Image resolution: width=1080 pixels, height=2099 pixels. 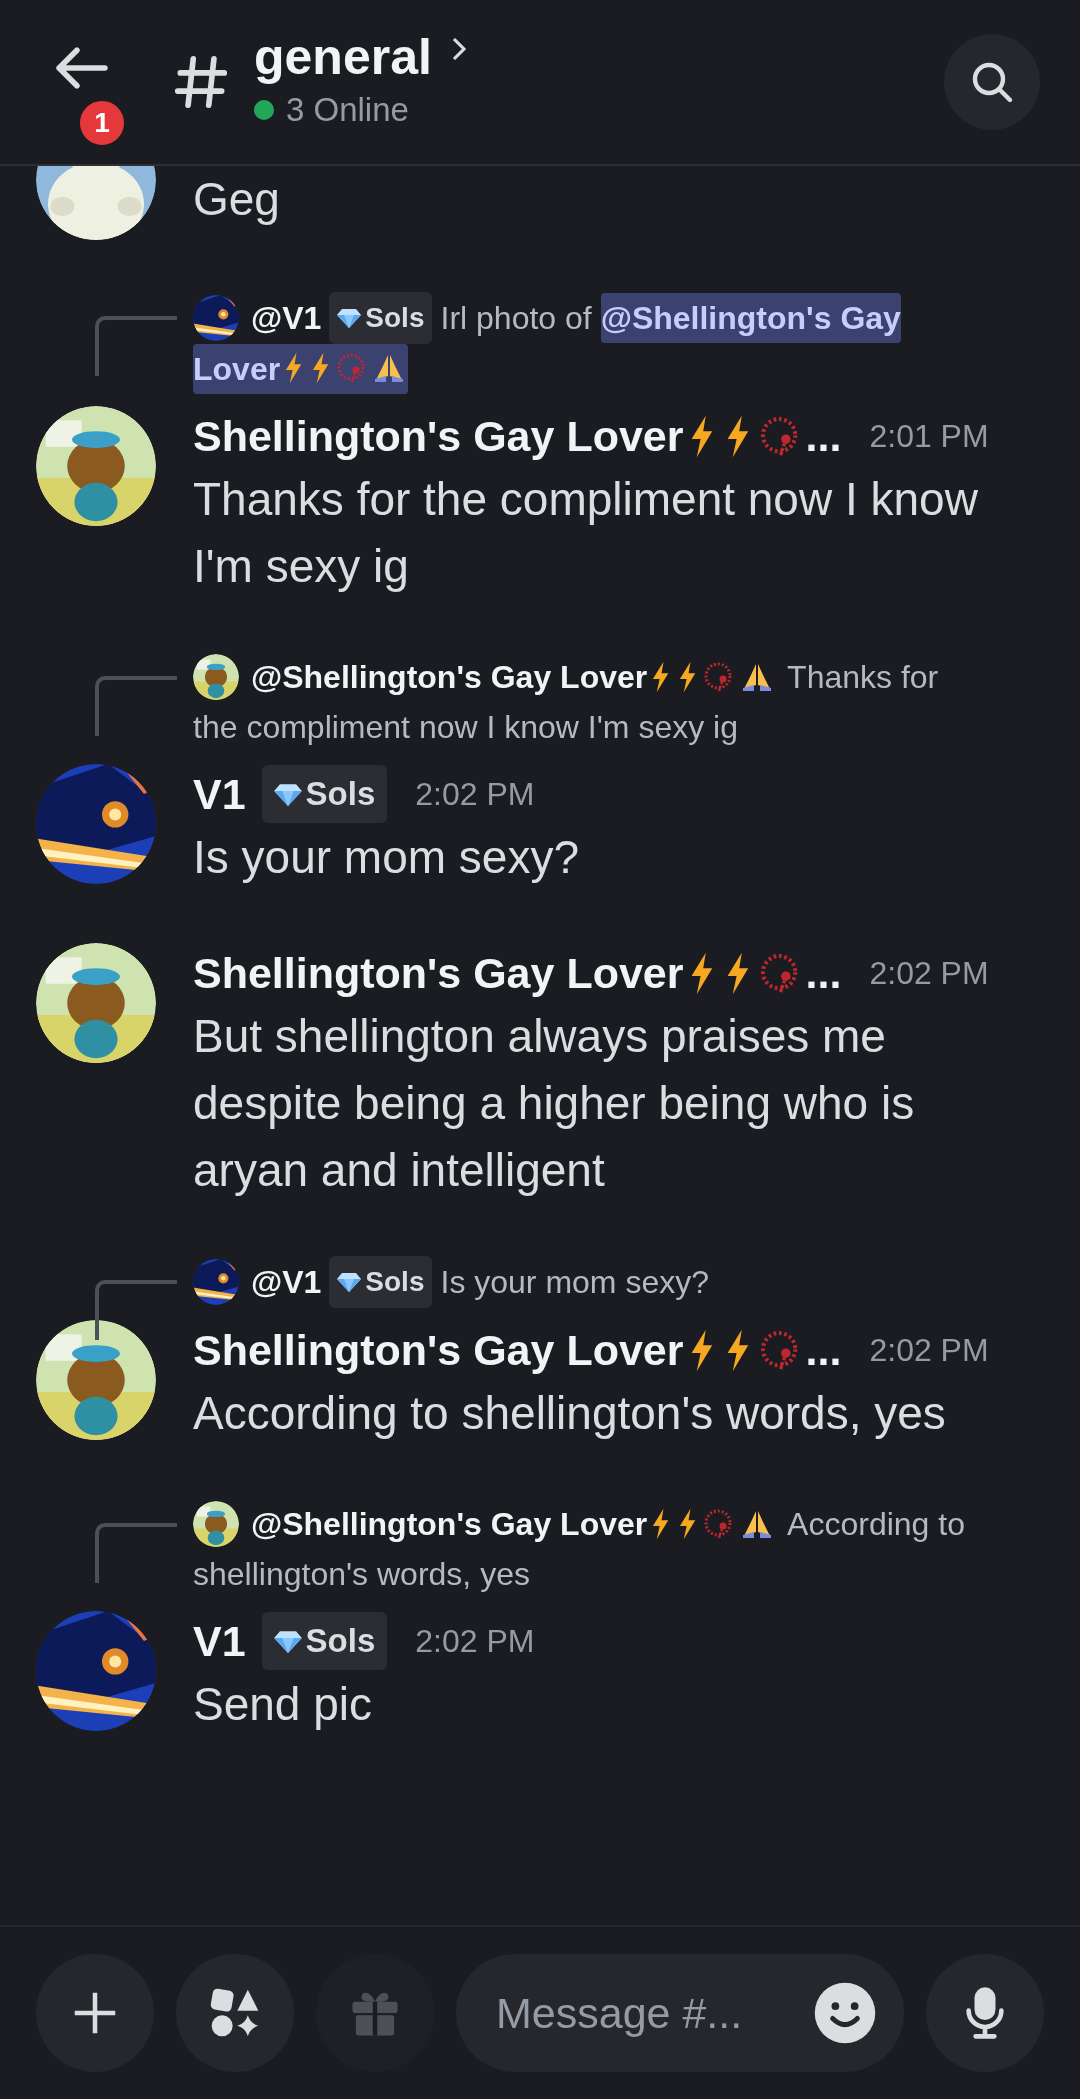 What do you see at coordinates (386, 857) in the screenshot?
I see `message-text: Is your mom sexy?` at bounding box center [386, 857].